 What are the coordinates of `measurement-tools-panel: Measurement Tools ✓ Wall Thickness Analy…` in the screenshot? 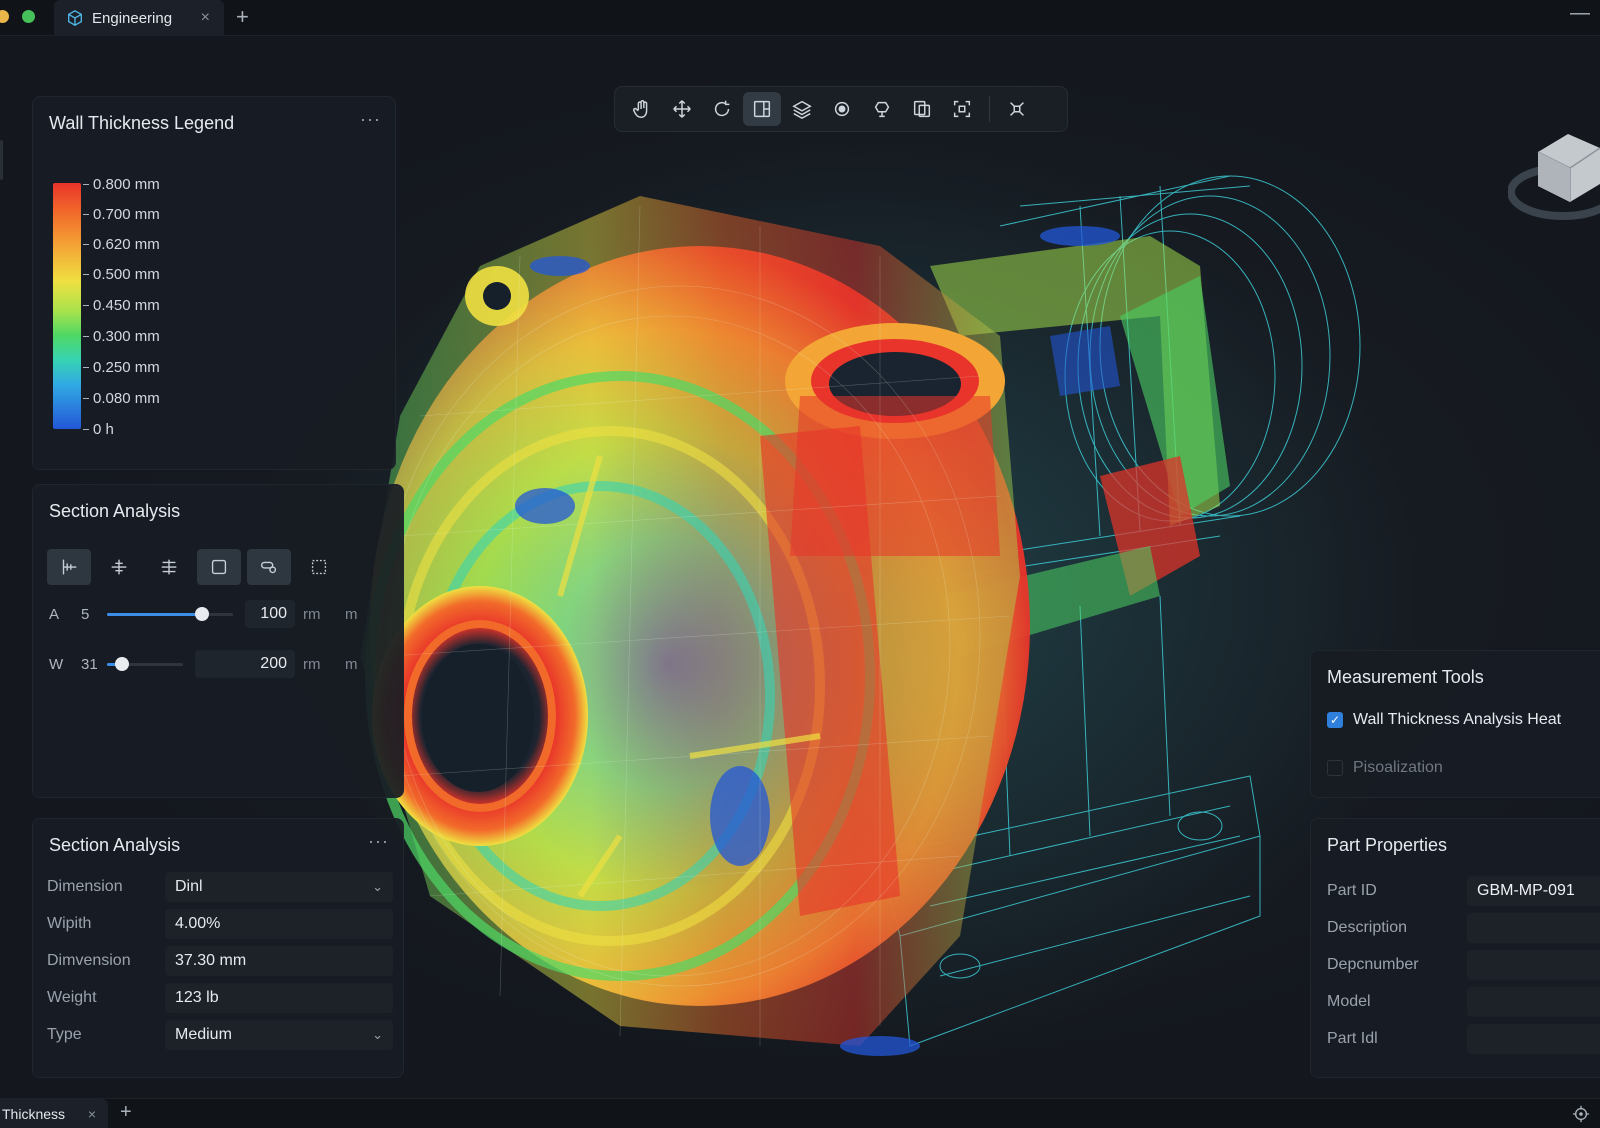 It's located at (1455, 724).